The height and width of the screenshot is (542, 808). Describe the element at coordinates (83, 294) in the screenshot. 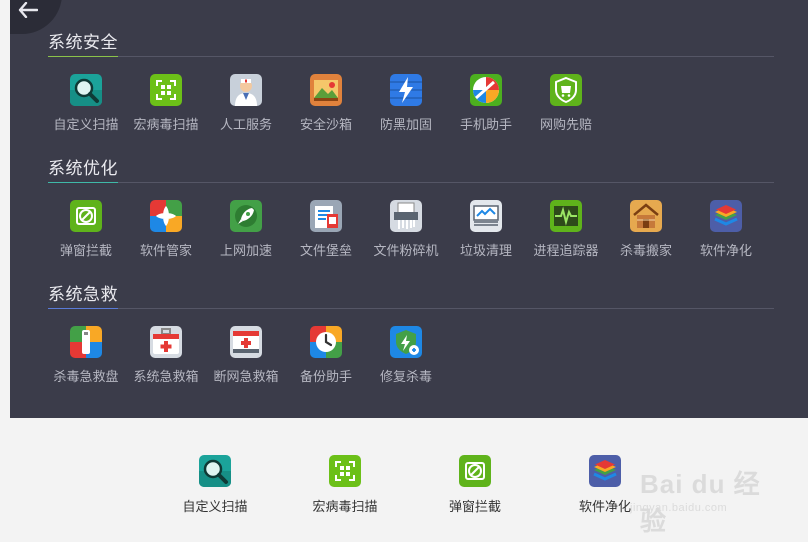

I see `section-title-rescue: 系统急救` at that location.